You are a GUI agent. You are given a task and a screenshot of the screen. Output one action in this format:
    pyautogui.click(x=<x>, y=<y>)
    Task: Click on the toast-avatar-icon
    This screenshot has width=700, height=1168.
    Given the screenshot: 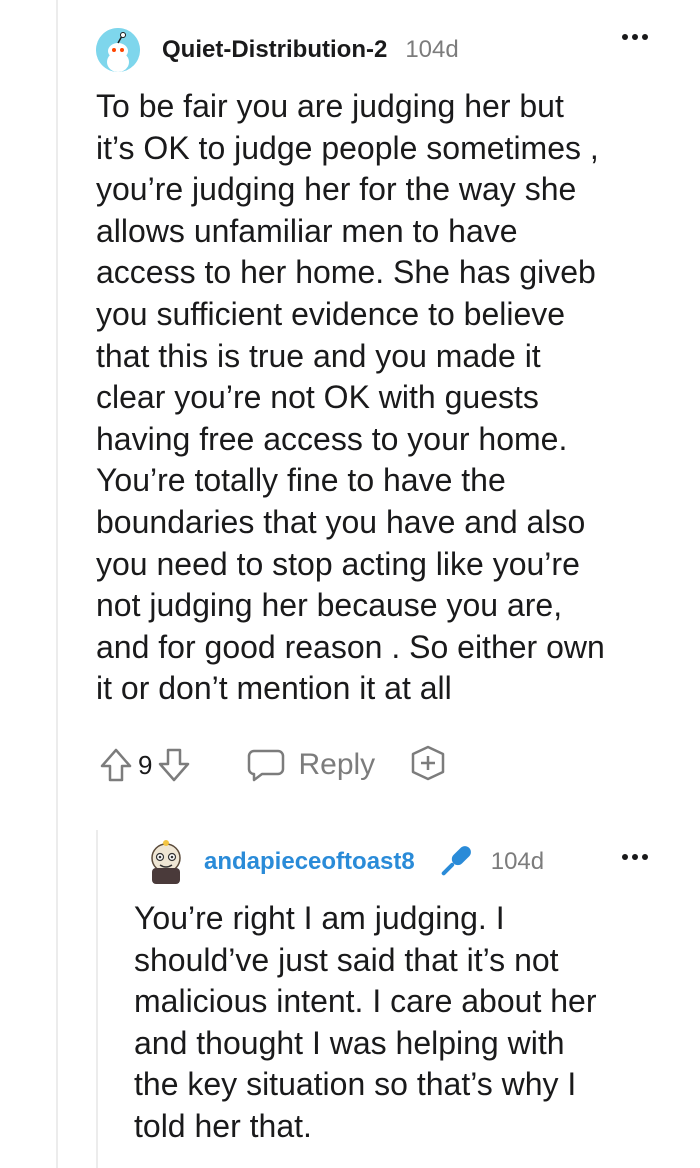 What is the action you would take?
    pyautogui.click(x=166, y=862)
    